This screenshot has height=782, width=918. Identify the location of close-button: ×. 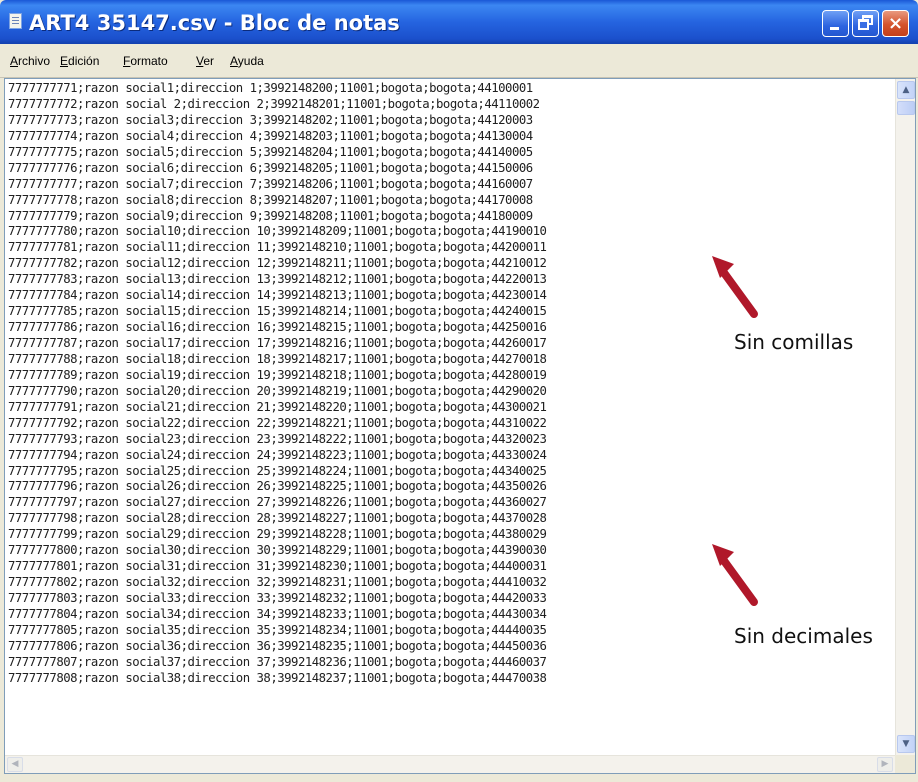
(895, 23).